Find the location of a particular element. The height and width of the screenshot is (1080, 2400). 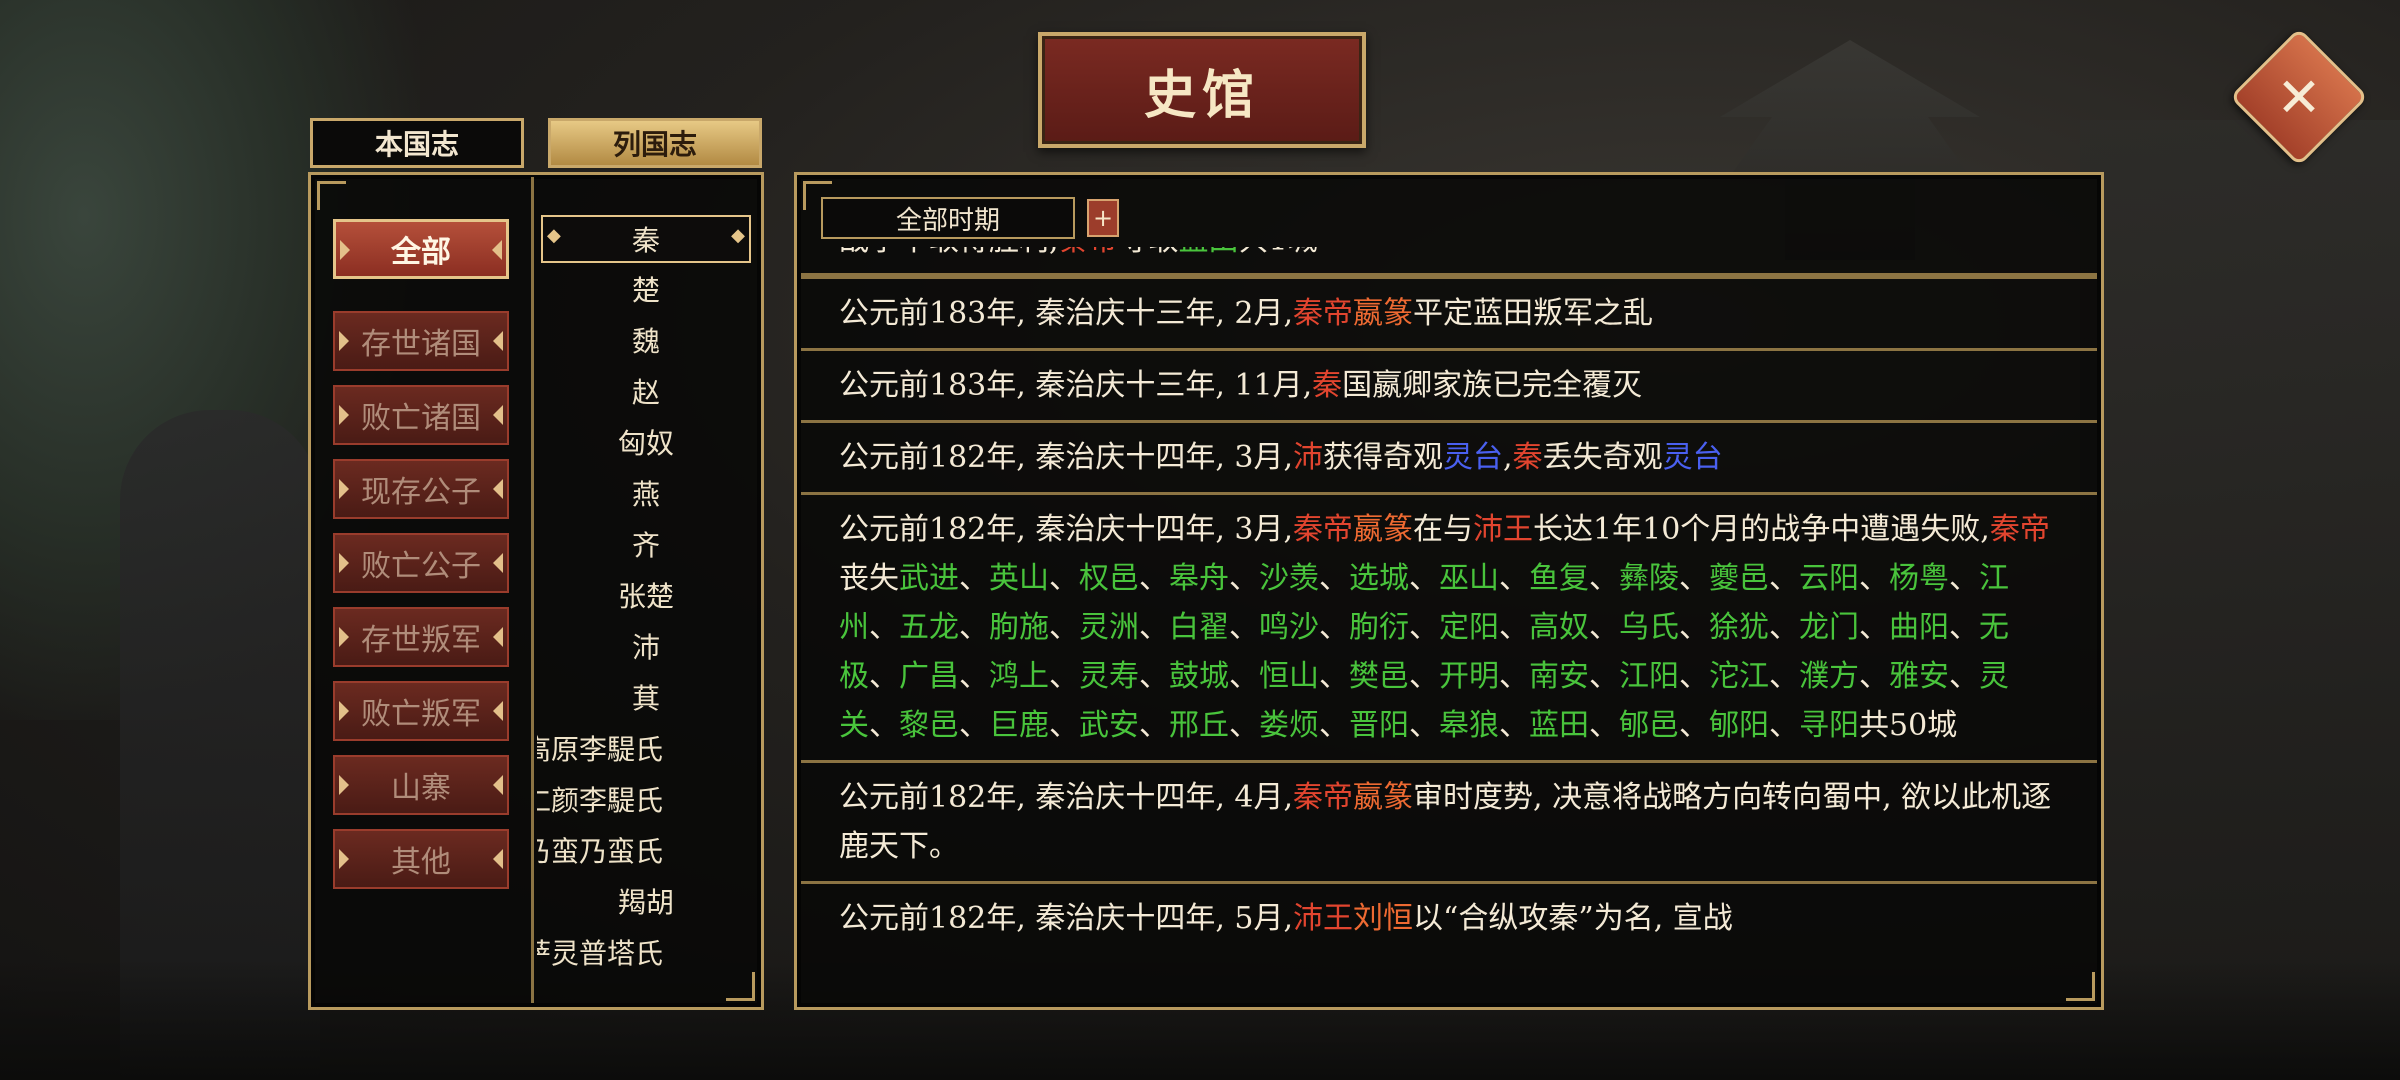

actor-name: 秦 is located at coordinates (1327, 385).